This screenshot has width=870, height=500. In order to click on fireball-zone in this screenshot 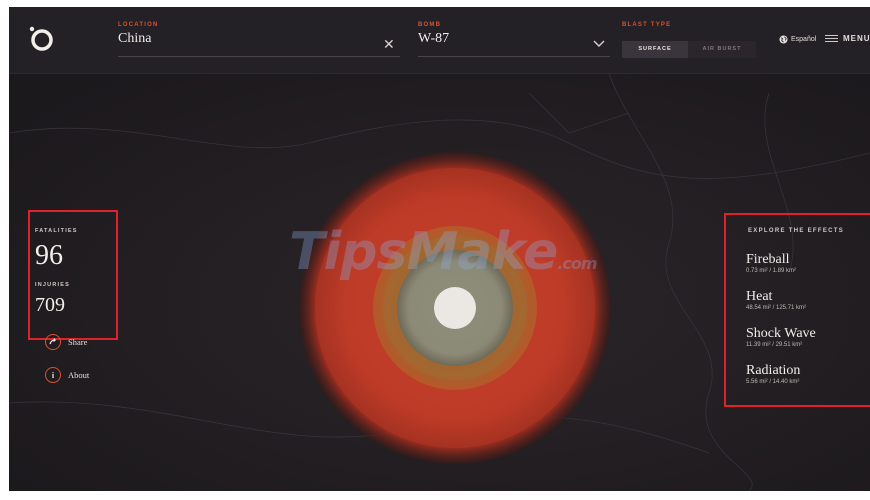, I will do `click(455, 308)`.